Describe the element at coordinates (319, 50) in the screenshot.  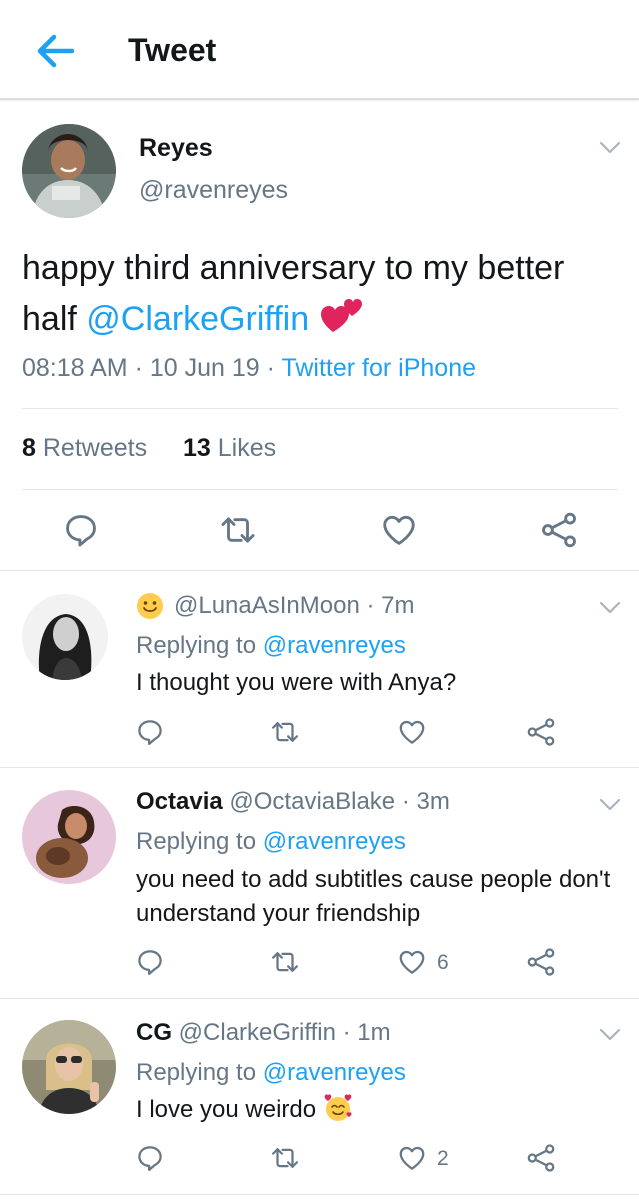
I see `top-bar: Tweet` at that location.